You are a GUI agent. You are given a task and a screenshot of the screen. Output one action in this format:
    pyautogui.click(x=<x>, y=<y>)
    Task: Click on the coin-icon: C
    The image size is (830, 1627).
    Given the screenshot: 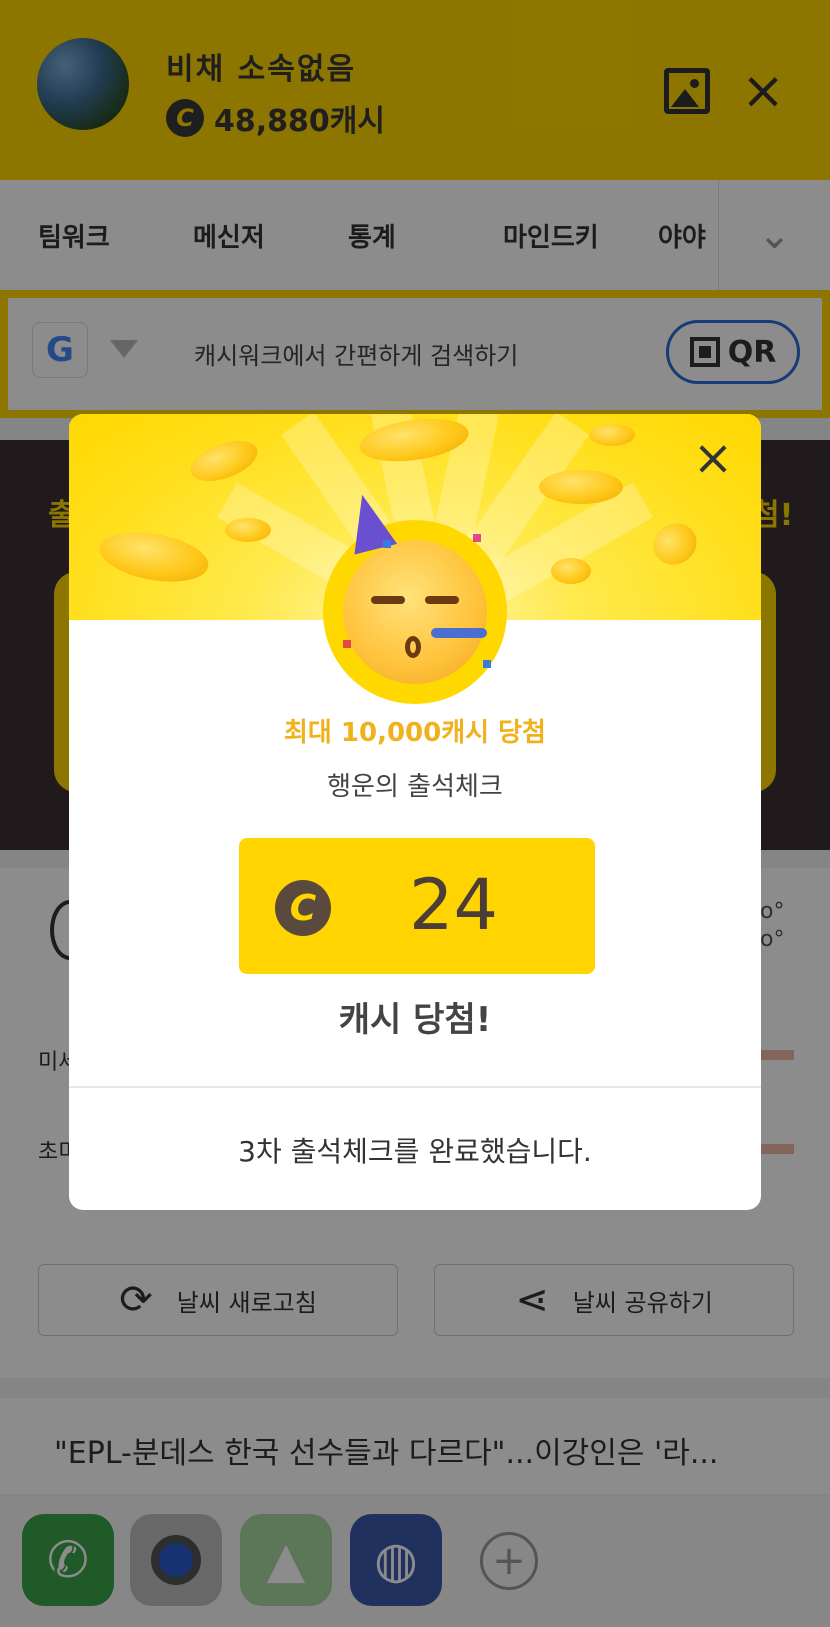 What is the action you would take?
    pyautogui.click(x=303, y=908)
    